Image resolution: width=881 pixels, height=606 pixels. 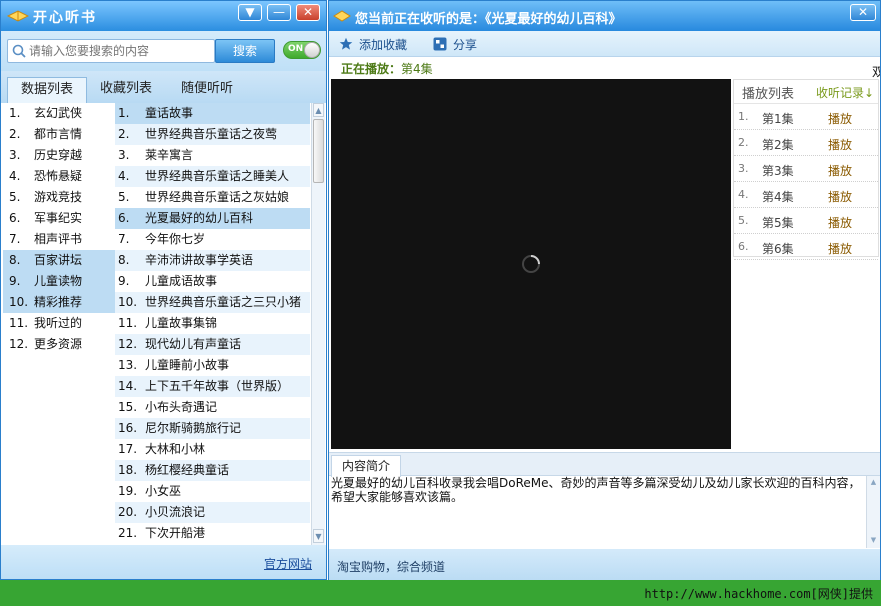 I want to click on truncated-text: 双, so click(x=876, y=72).